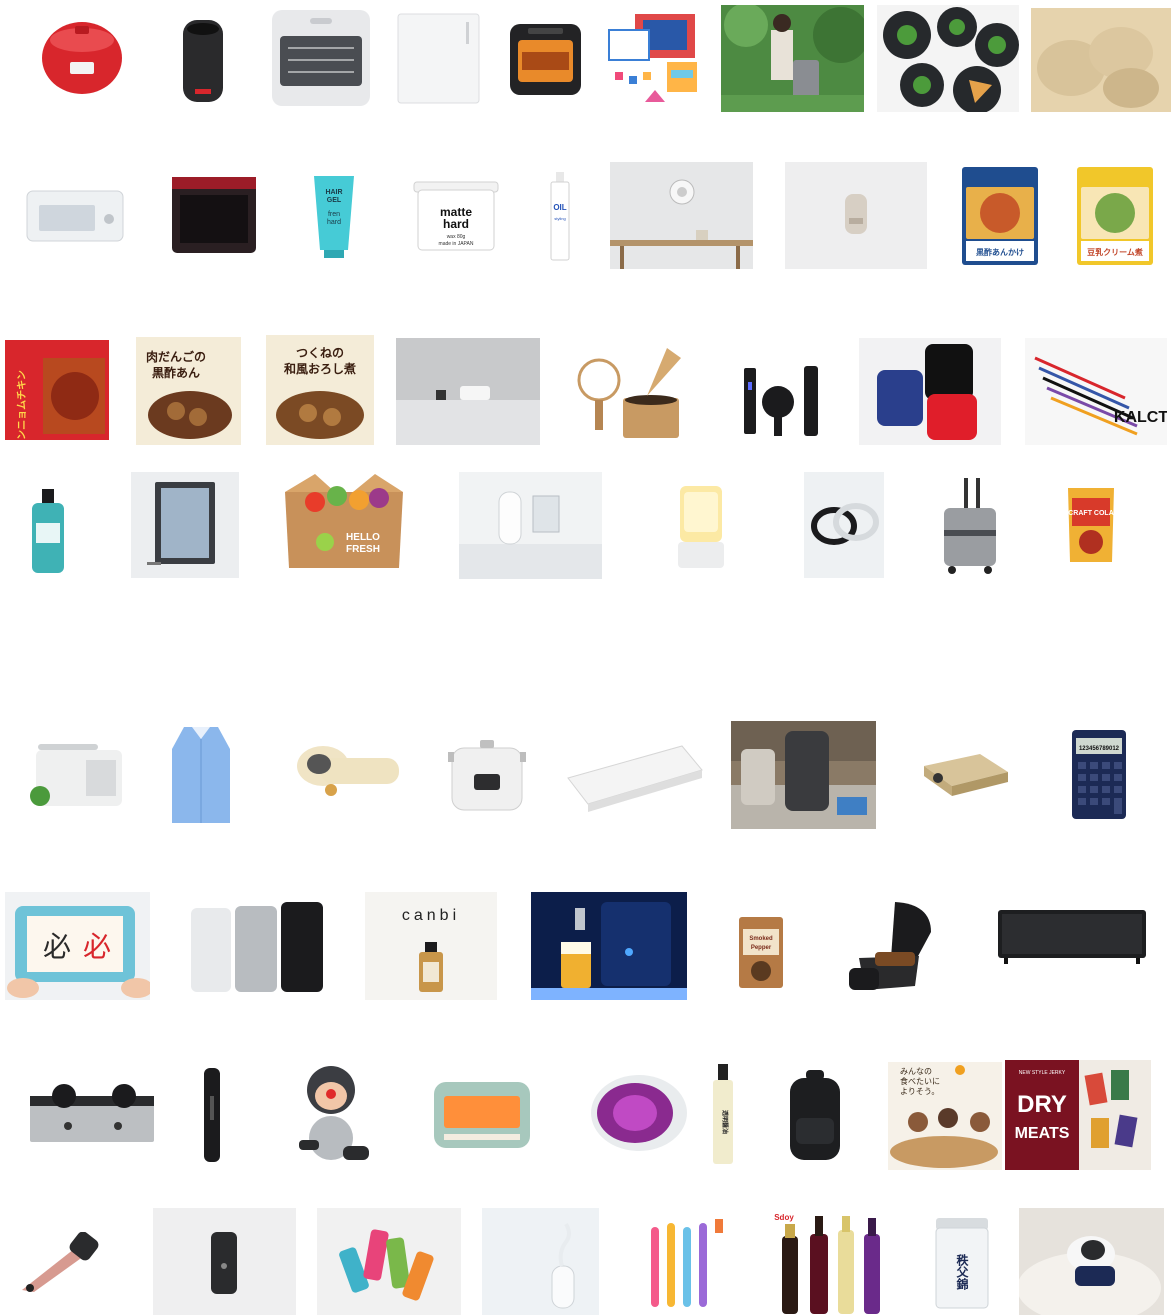 This screenshot has height=1315, width=1174. What do you see at coordinates (761, 939) in the screenshot?
I see `smoked-label-1: Smoked` at bounding box center [761, 939].